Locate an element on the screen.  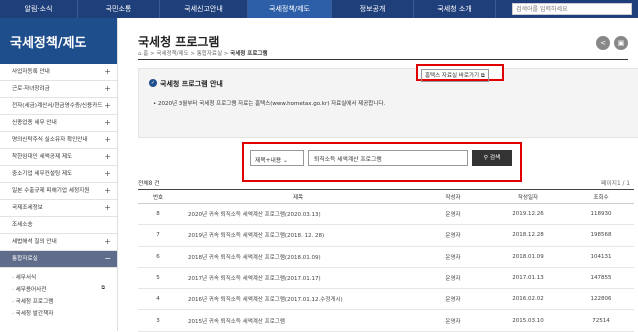
sidebar-item: 신종업종 세무 안내 + is located at coordinates (58, 123).